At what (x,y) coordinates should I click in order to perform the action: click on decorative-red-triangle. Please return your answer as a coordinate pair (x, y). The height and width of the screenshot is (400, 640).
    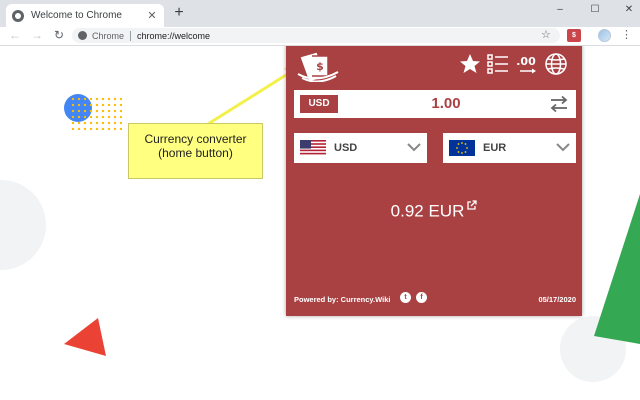
    Looking at the image, I should click on (85, 337).